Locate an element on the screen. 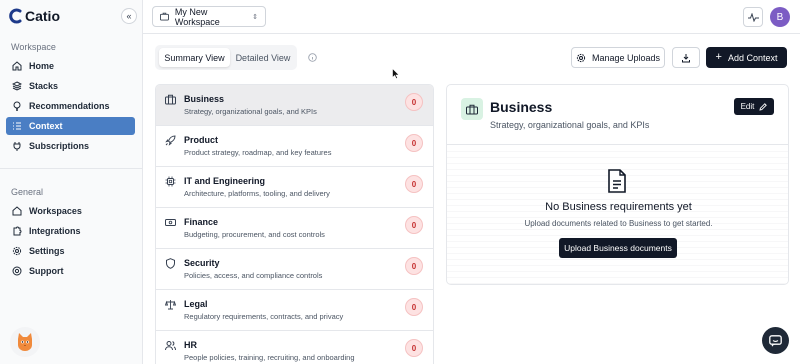 The width and height of the screenshot is (800, 364). brand: Catio is located at coordinates (34, 16).